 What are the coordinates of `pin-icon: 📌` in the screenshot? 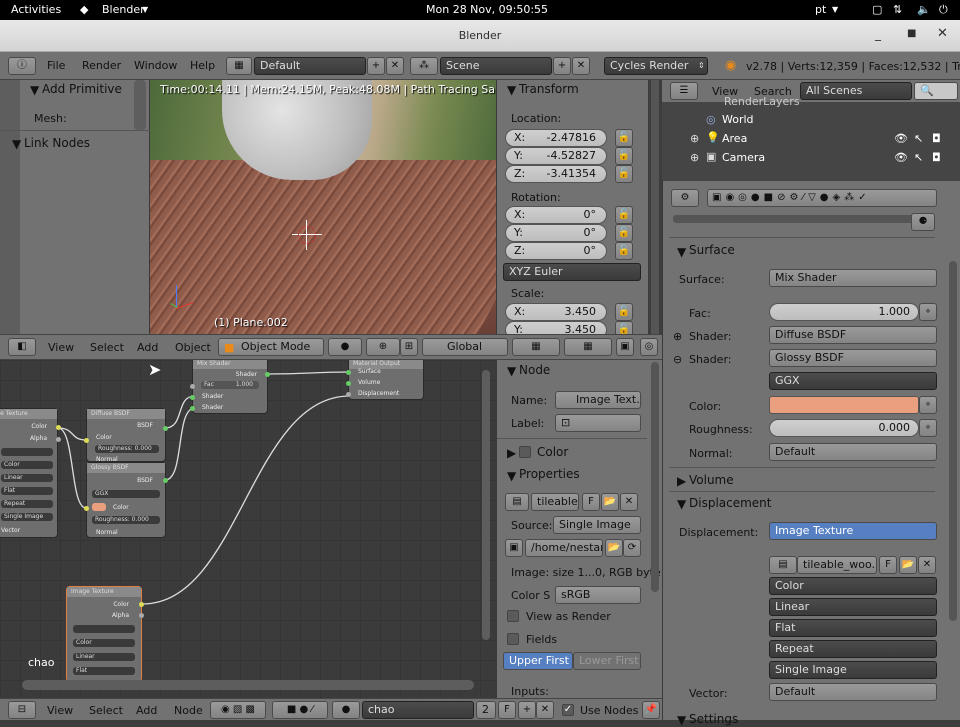 It's located at (651, 710).